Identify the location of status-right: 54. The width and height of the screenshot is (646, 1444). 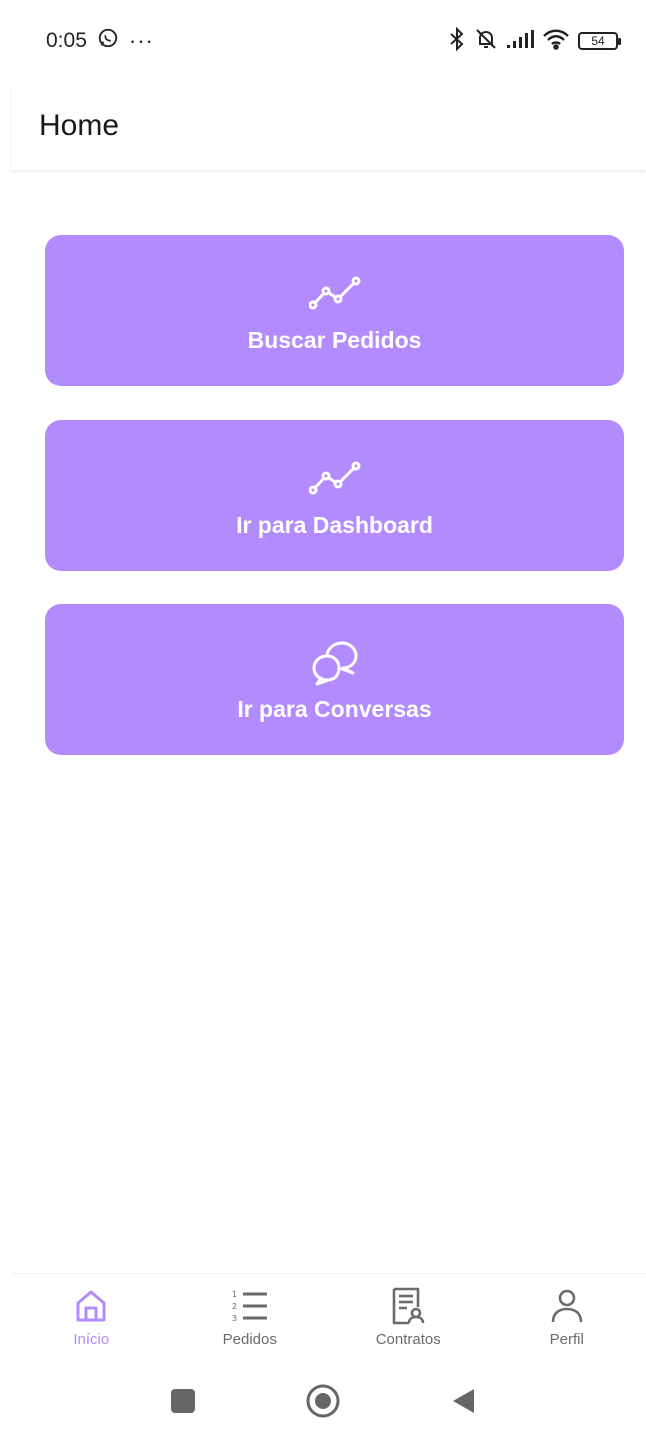
(534, 41).